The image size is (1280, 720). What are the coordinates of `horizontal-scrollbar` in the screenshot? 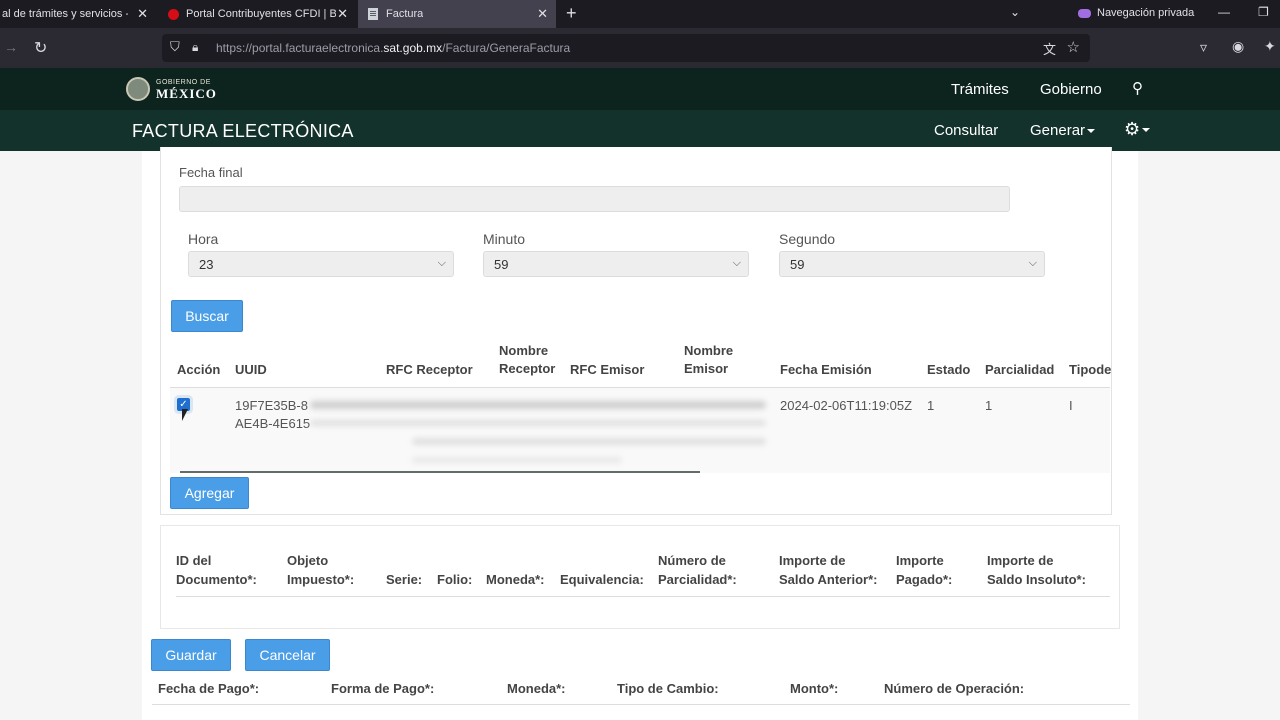 It's located at (440, 472).